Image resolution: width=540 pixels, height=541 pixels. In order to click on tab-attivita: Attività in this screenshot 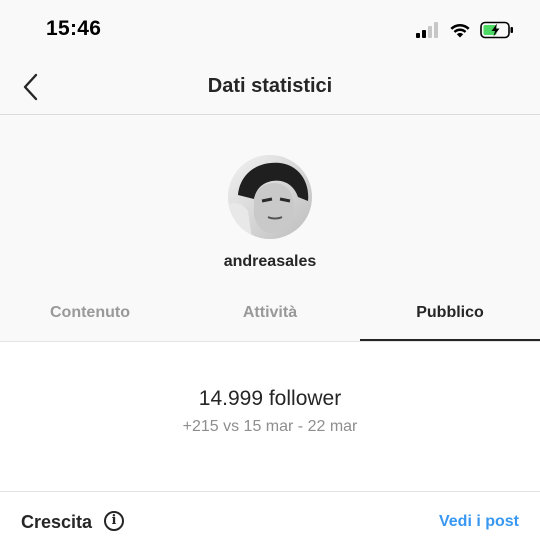, I will do `click(270, 317)`.